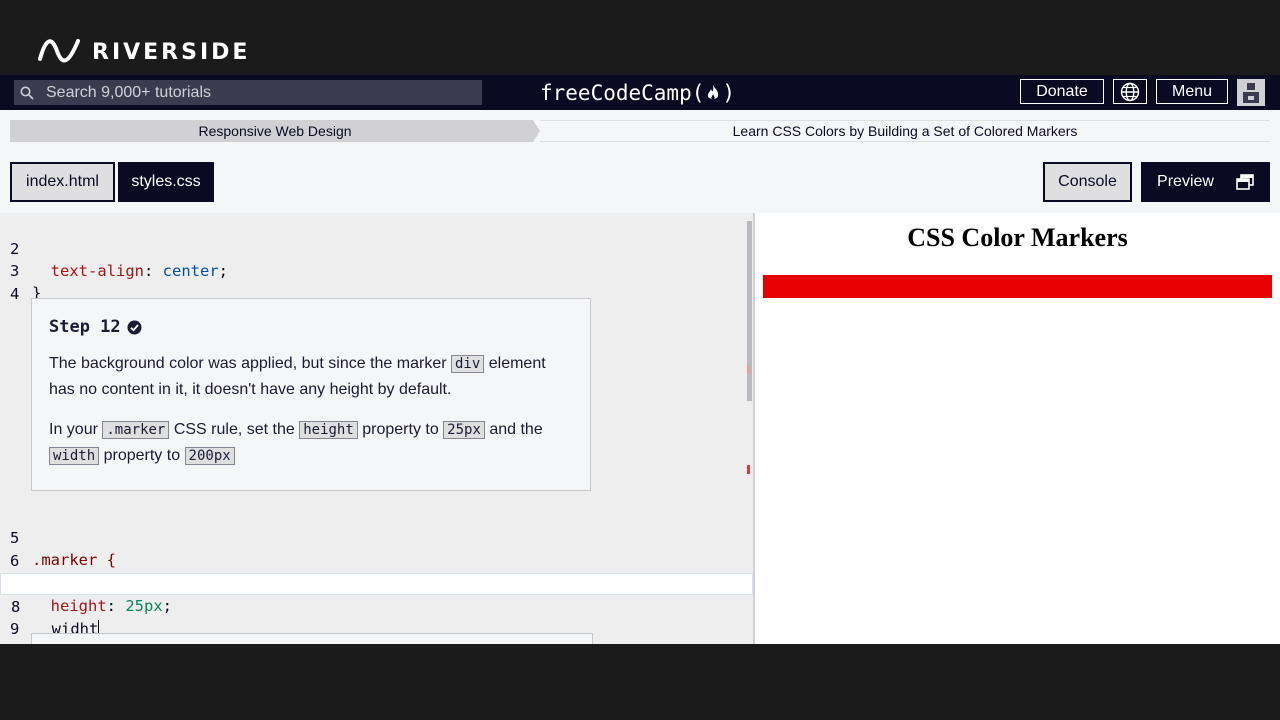 The width and height of the screenshot is (1280, 720). What do you see at coordinates (729, 92) in the screenshot?
I see `fcc-logo-suffix: )` at bounding box center [729, 92].